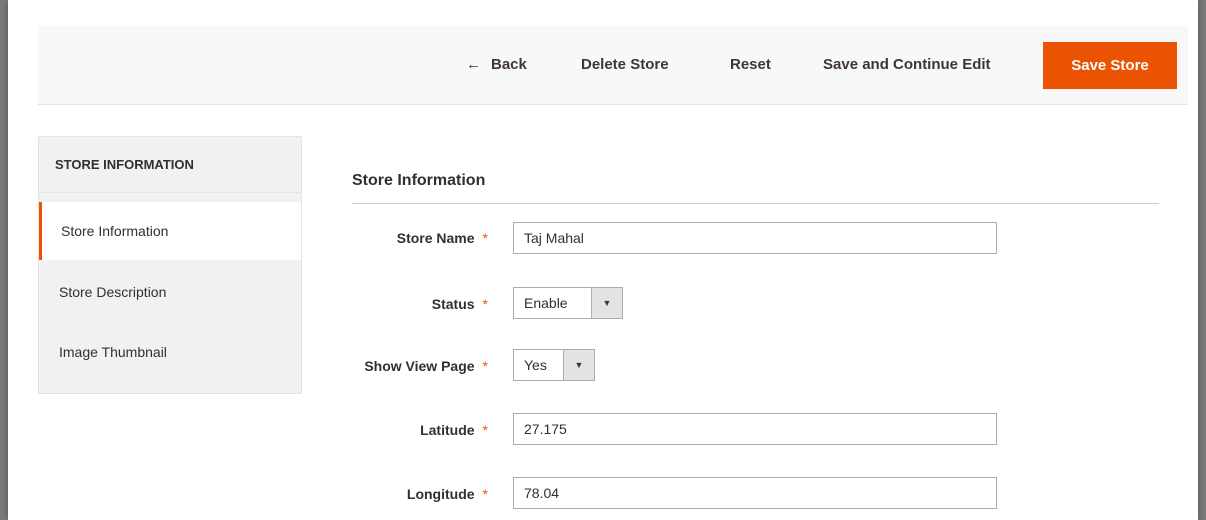 The image size is (1206, 520). I want to click on show-view-page-select-value: Yes, so click(535, 365).